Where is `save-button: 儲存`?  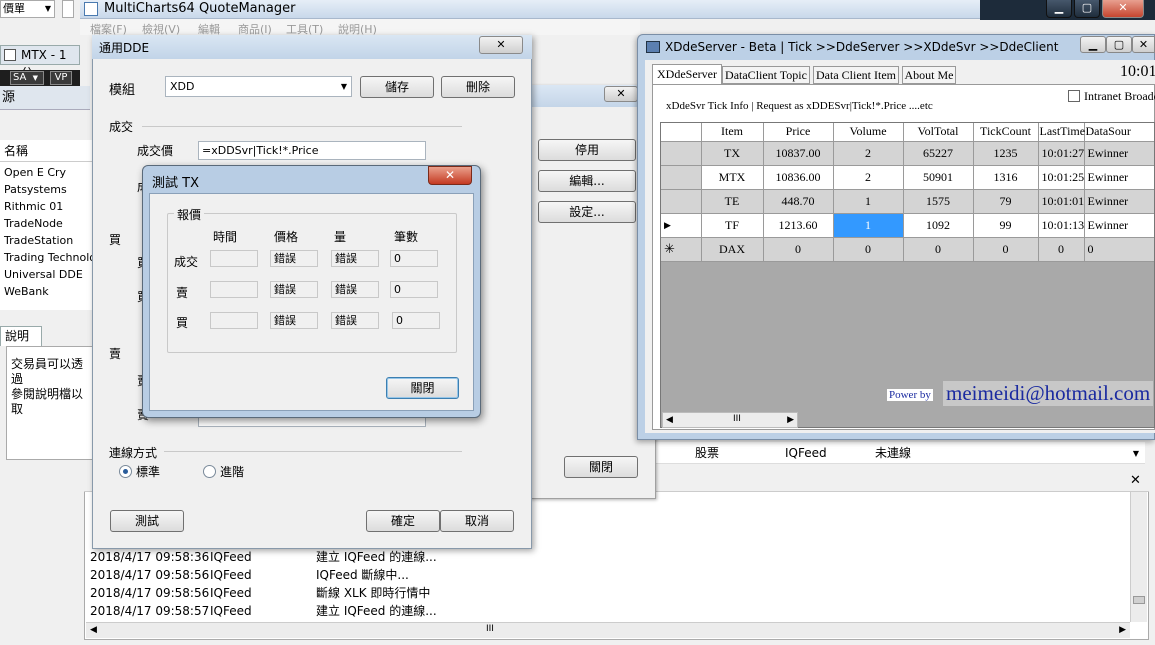
save-button: 儲存 is located at coordinates (397, 87).